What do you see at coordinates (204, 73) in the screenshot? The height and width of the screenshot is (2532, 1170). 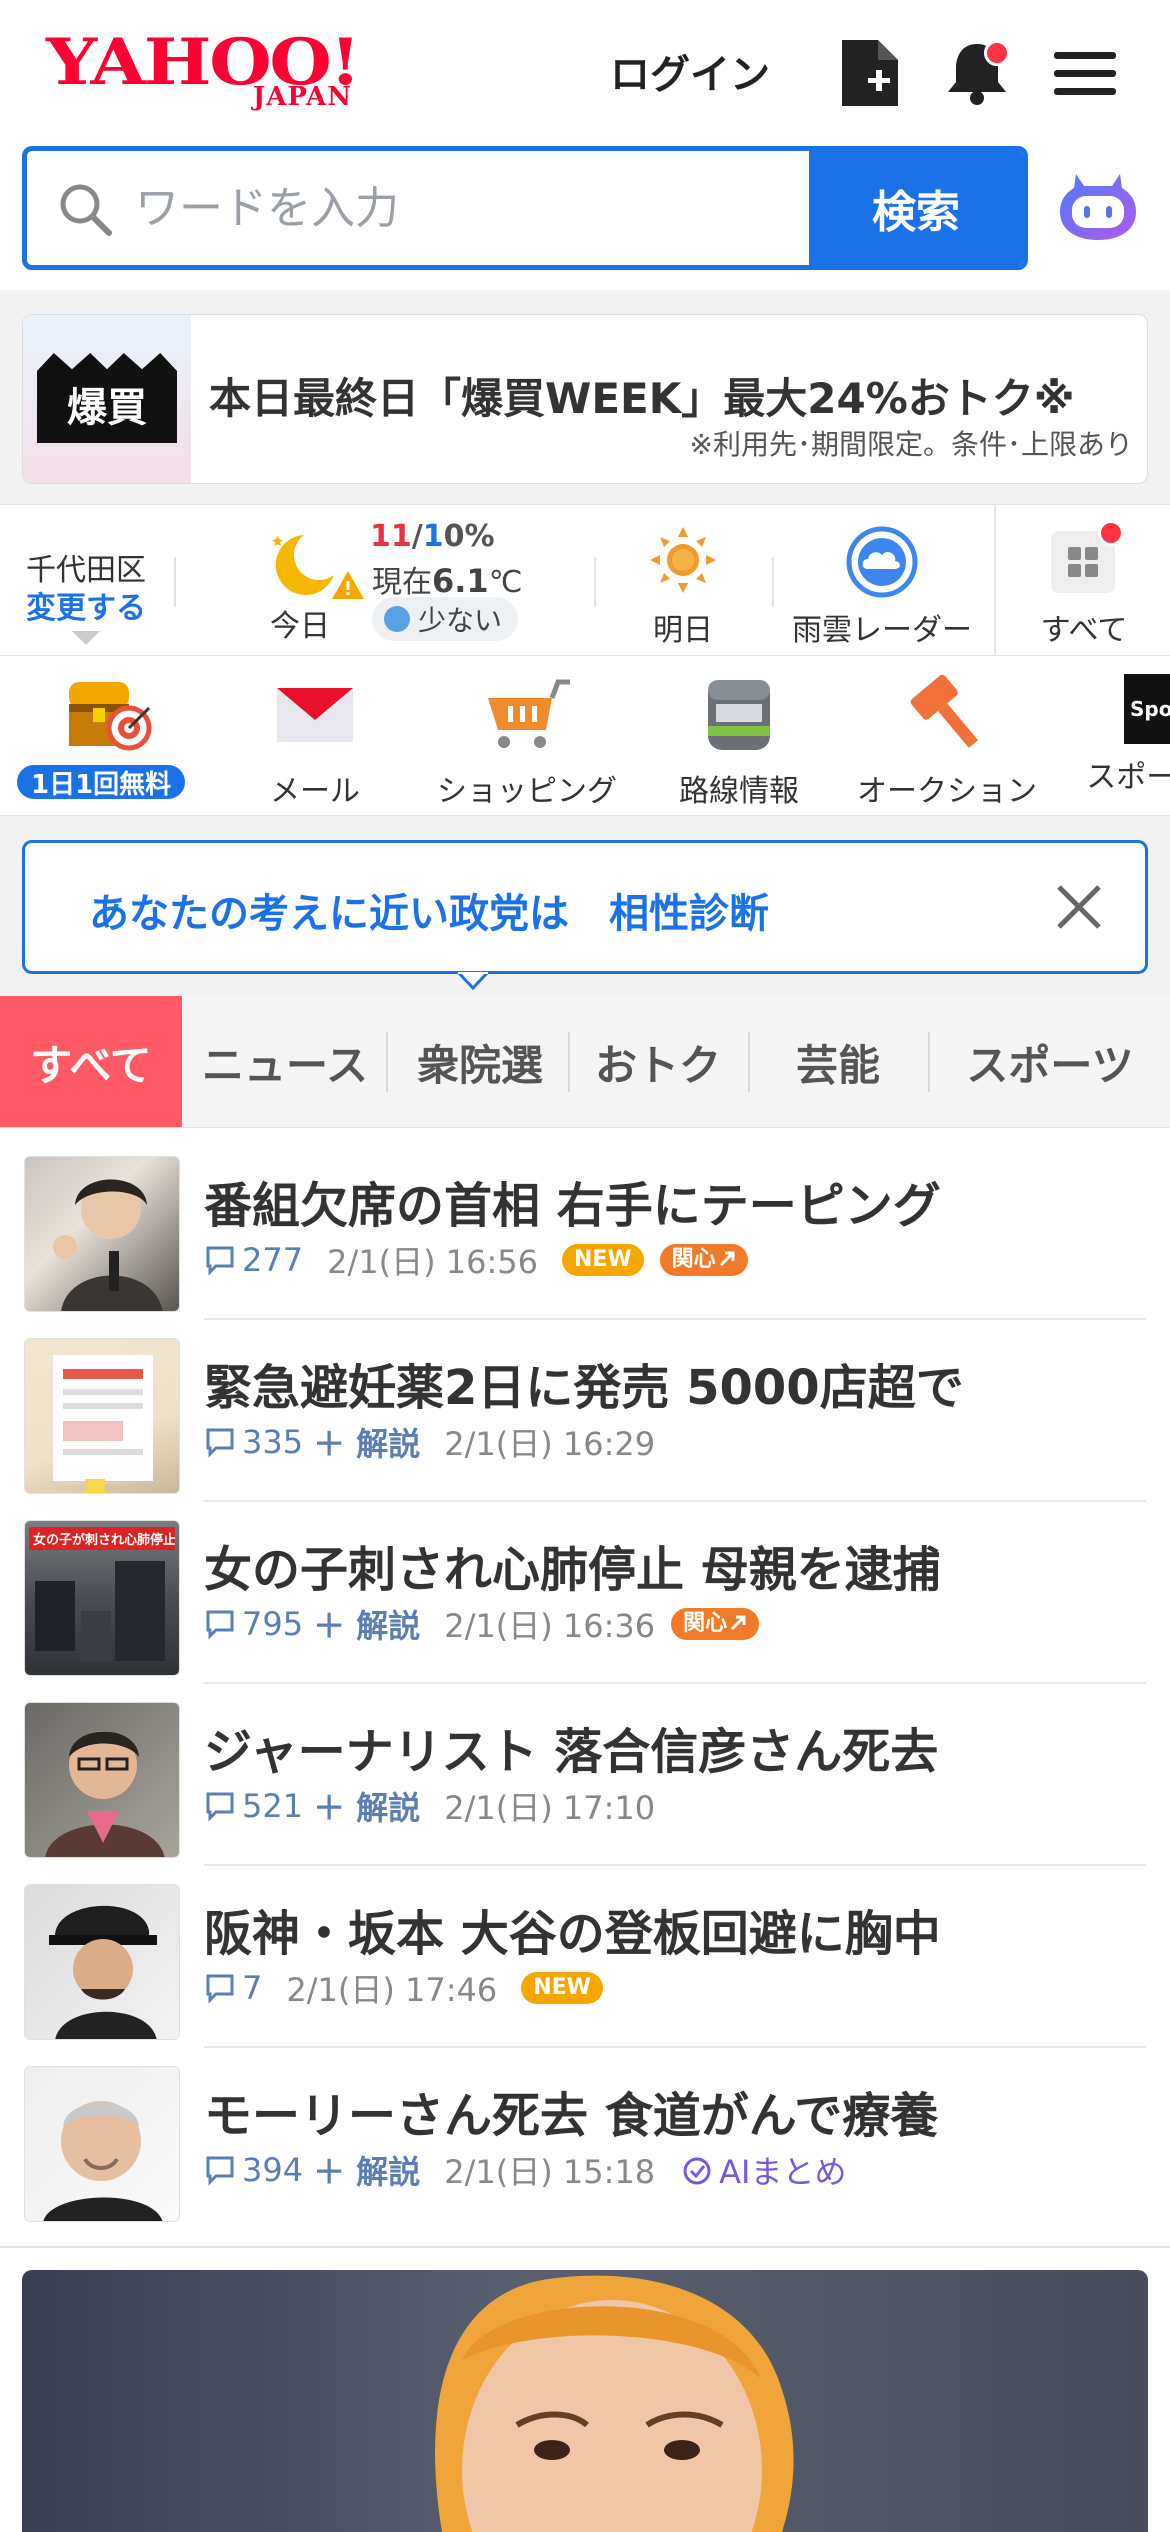 I see `yahoo-japan-logo: YAHOO! JAPAN` at bounding box center [204, 73].